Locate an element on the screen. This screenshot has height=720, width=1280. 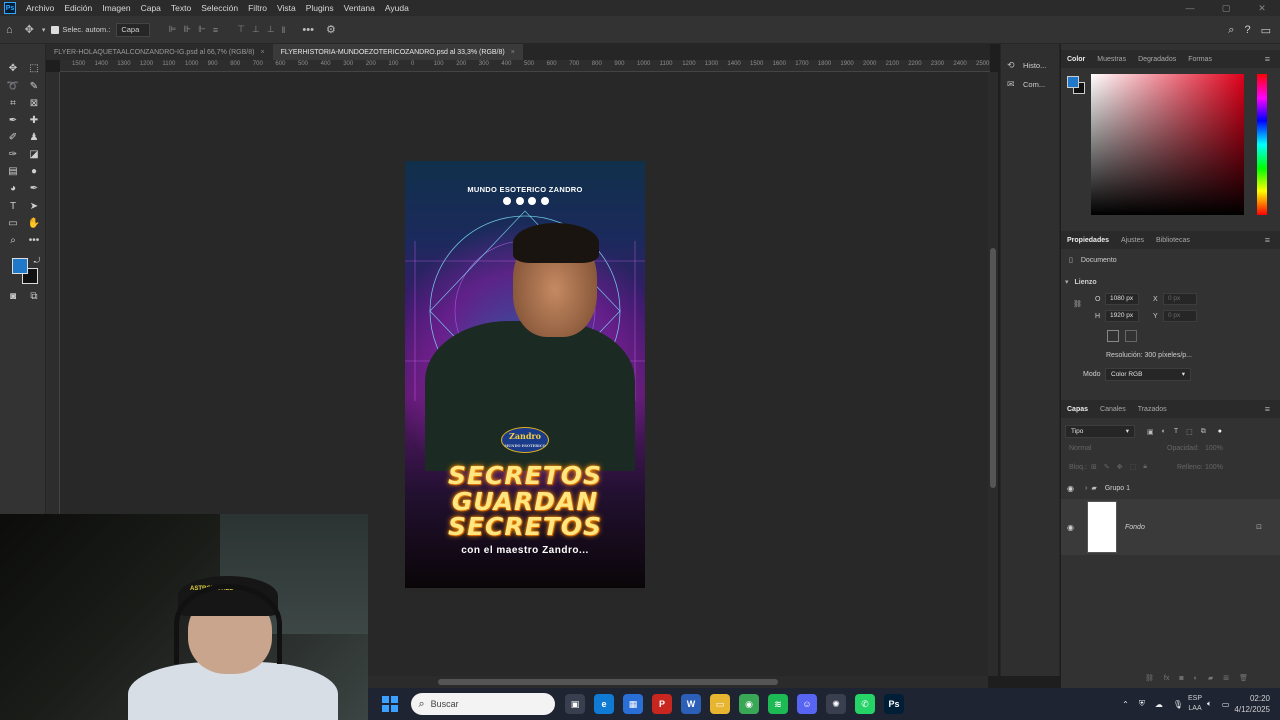
link-icon: ⛓ is located at coordinates (1077, 304).